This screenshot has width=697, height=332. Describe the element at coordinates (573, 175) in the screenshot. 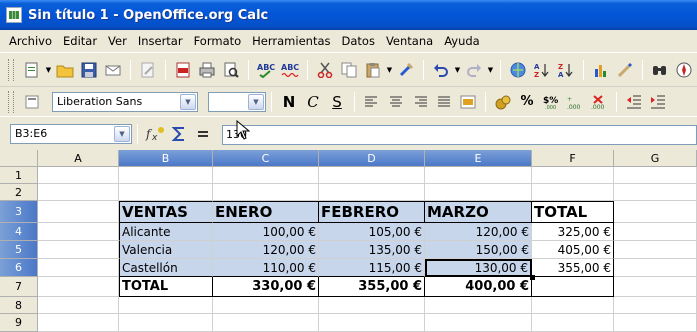

I see `cell-f1` at that location.